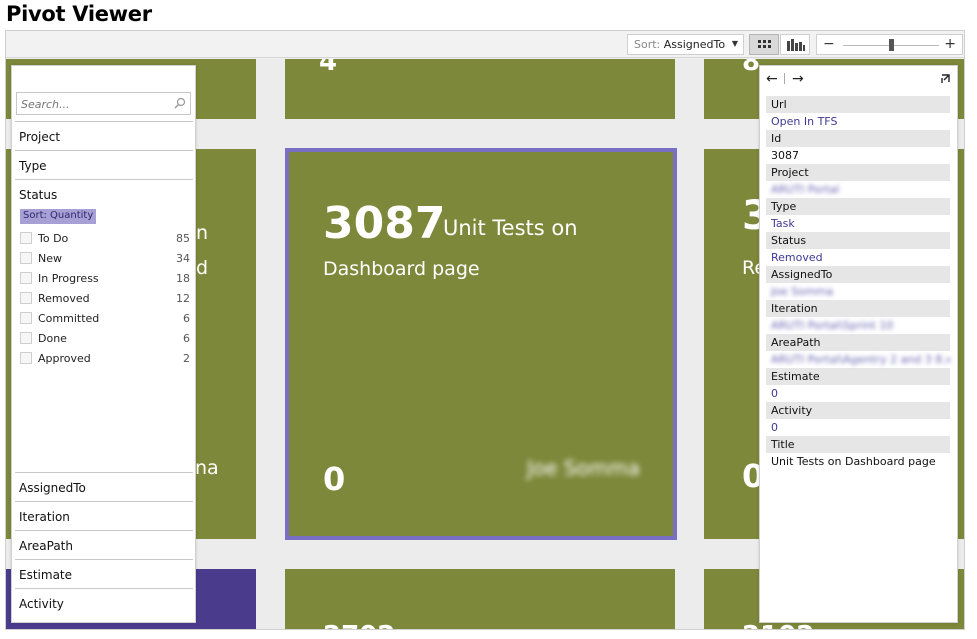  What do you see at coordinates (105, 341) in the screenshot?
I see `status-filter-item: Done 6` at bounding box center [105, 341].